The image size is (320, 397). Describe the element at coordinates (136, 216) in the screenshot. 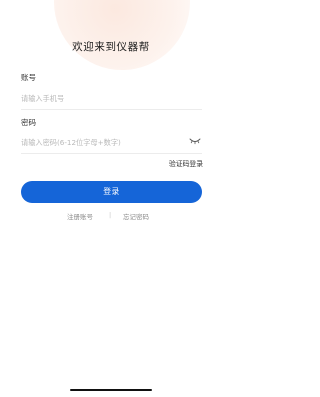

I see `forgot-password-link: 忘记密码` at that location.